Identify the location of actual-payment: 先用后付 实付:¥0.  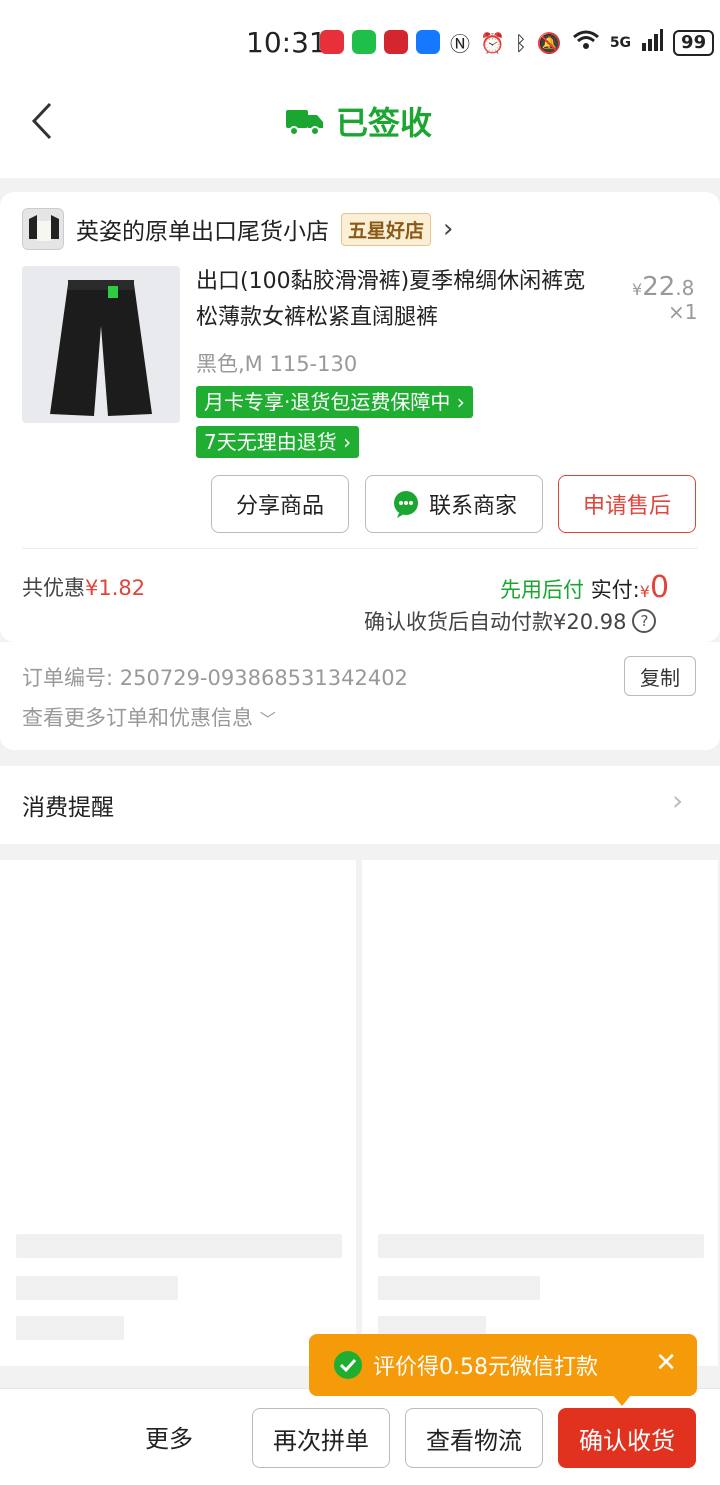
(585, 587).